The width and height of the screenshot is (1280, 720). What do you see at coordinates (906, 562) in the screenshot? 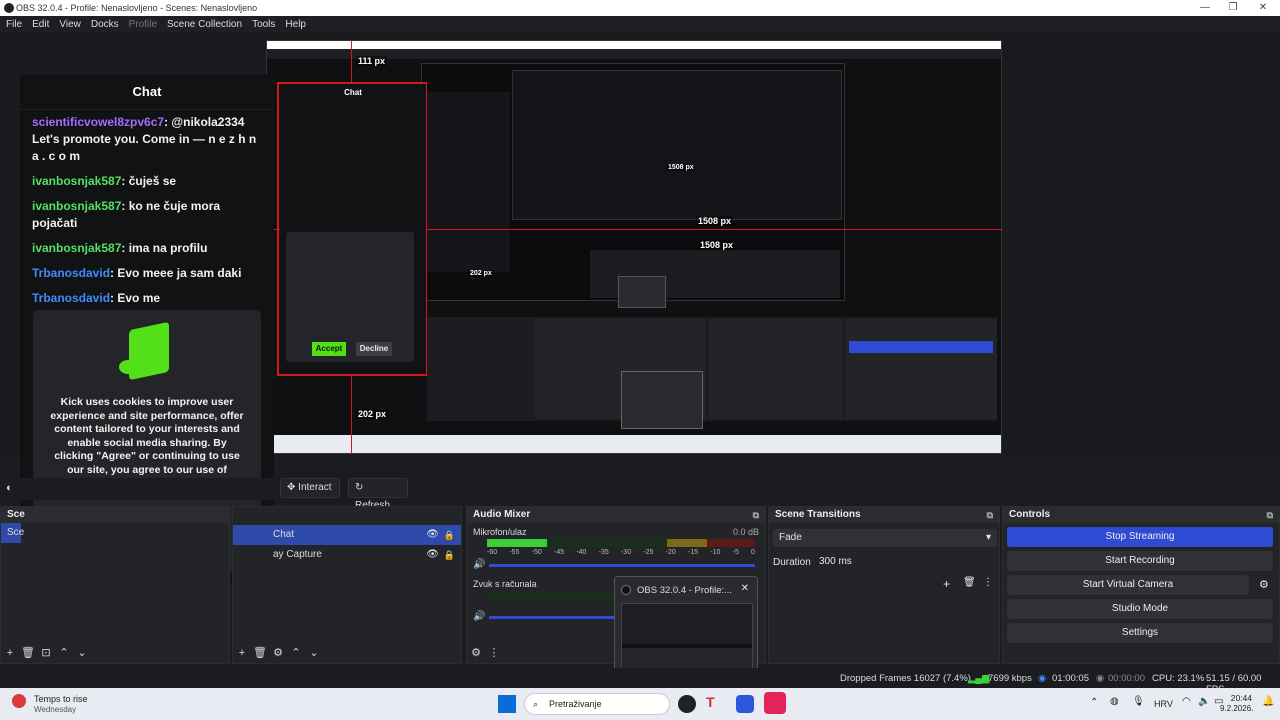
I see `duration-input: 300 ms` at bounding box center [906, 562].